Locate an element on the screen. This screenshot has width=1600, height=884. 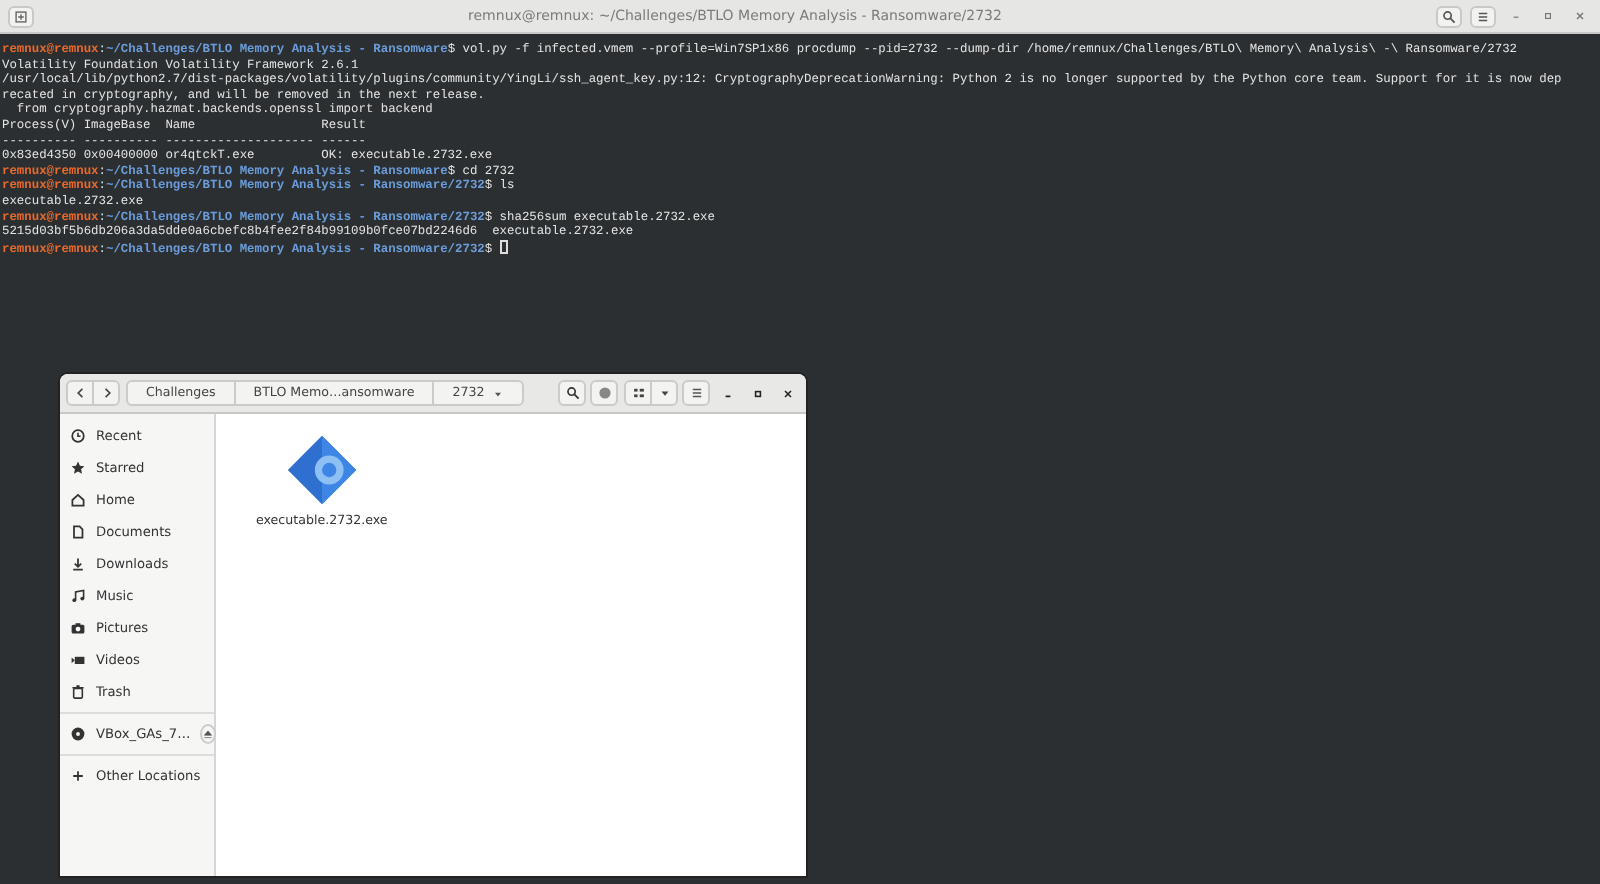
disc-icon is located at coordinates (78, 734).